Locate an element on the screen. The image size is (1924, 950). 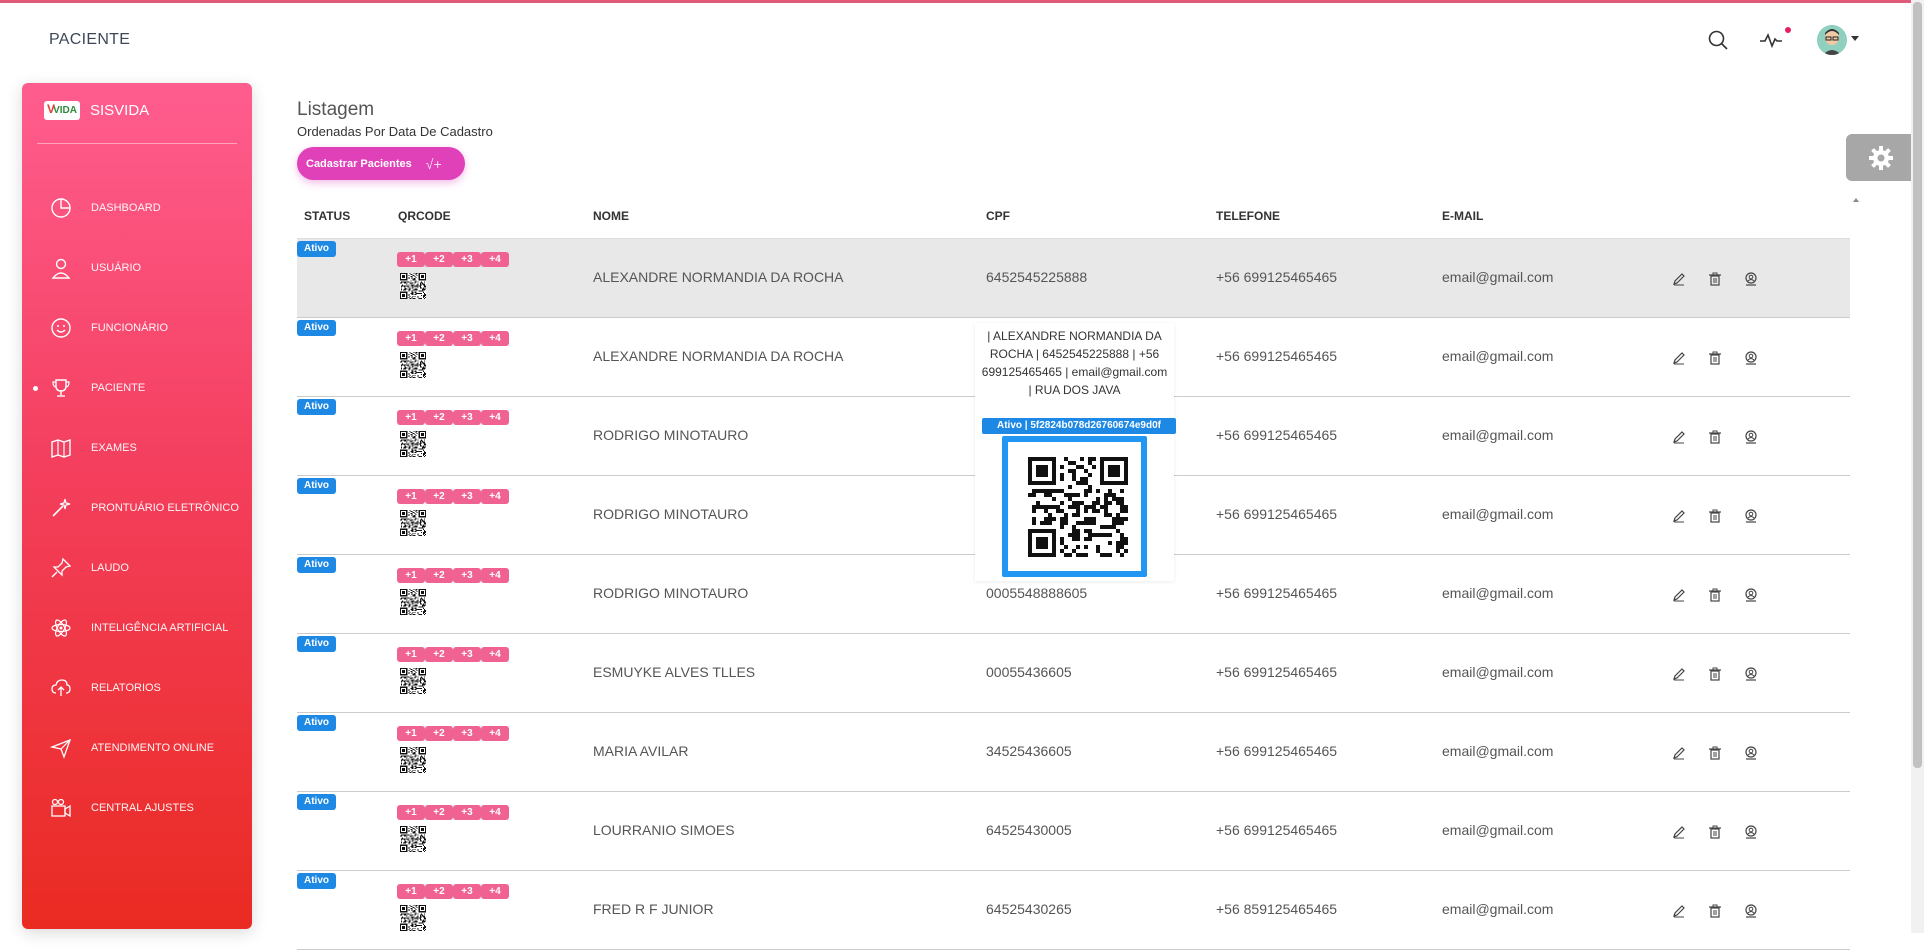
column-header: TELEFONE is located at coordinates (1248, 216).